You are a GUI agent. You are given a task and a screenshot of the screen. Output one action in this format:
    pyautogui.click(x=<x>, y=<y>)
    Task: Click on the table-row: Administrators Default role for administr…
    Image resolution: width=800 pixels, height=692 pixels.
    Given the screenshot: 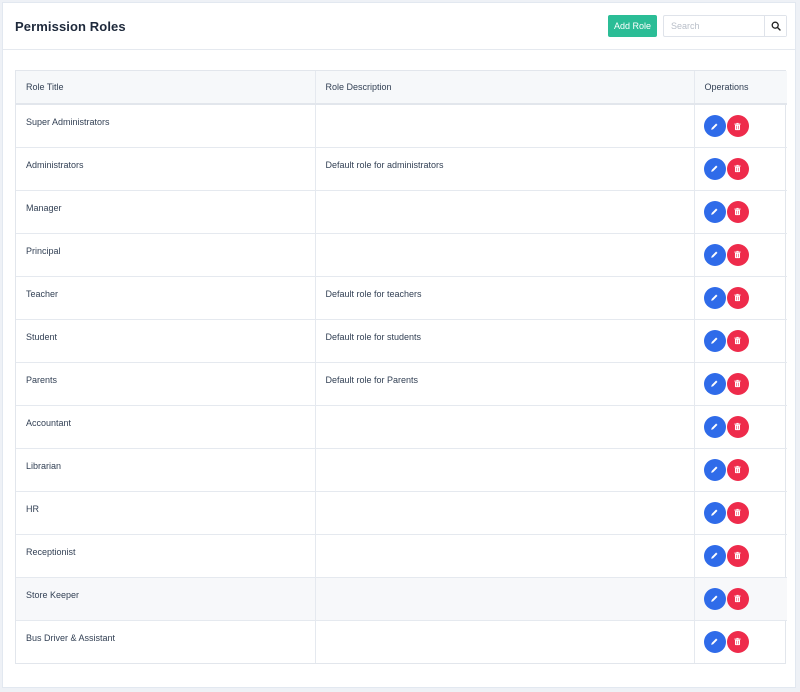 What is the action you would take?
    pyautogui.click(x=401, y=168)
    